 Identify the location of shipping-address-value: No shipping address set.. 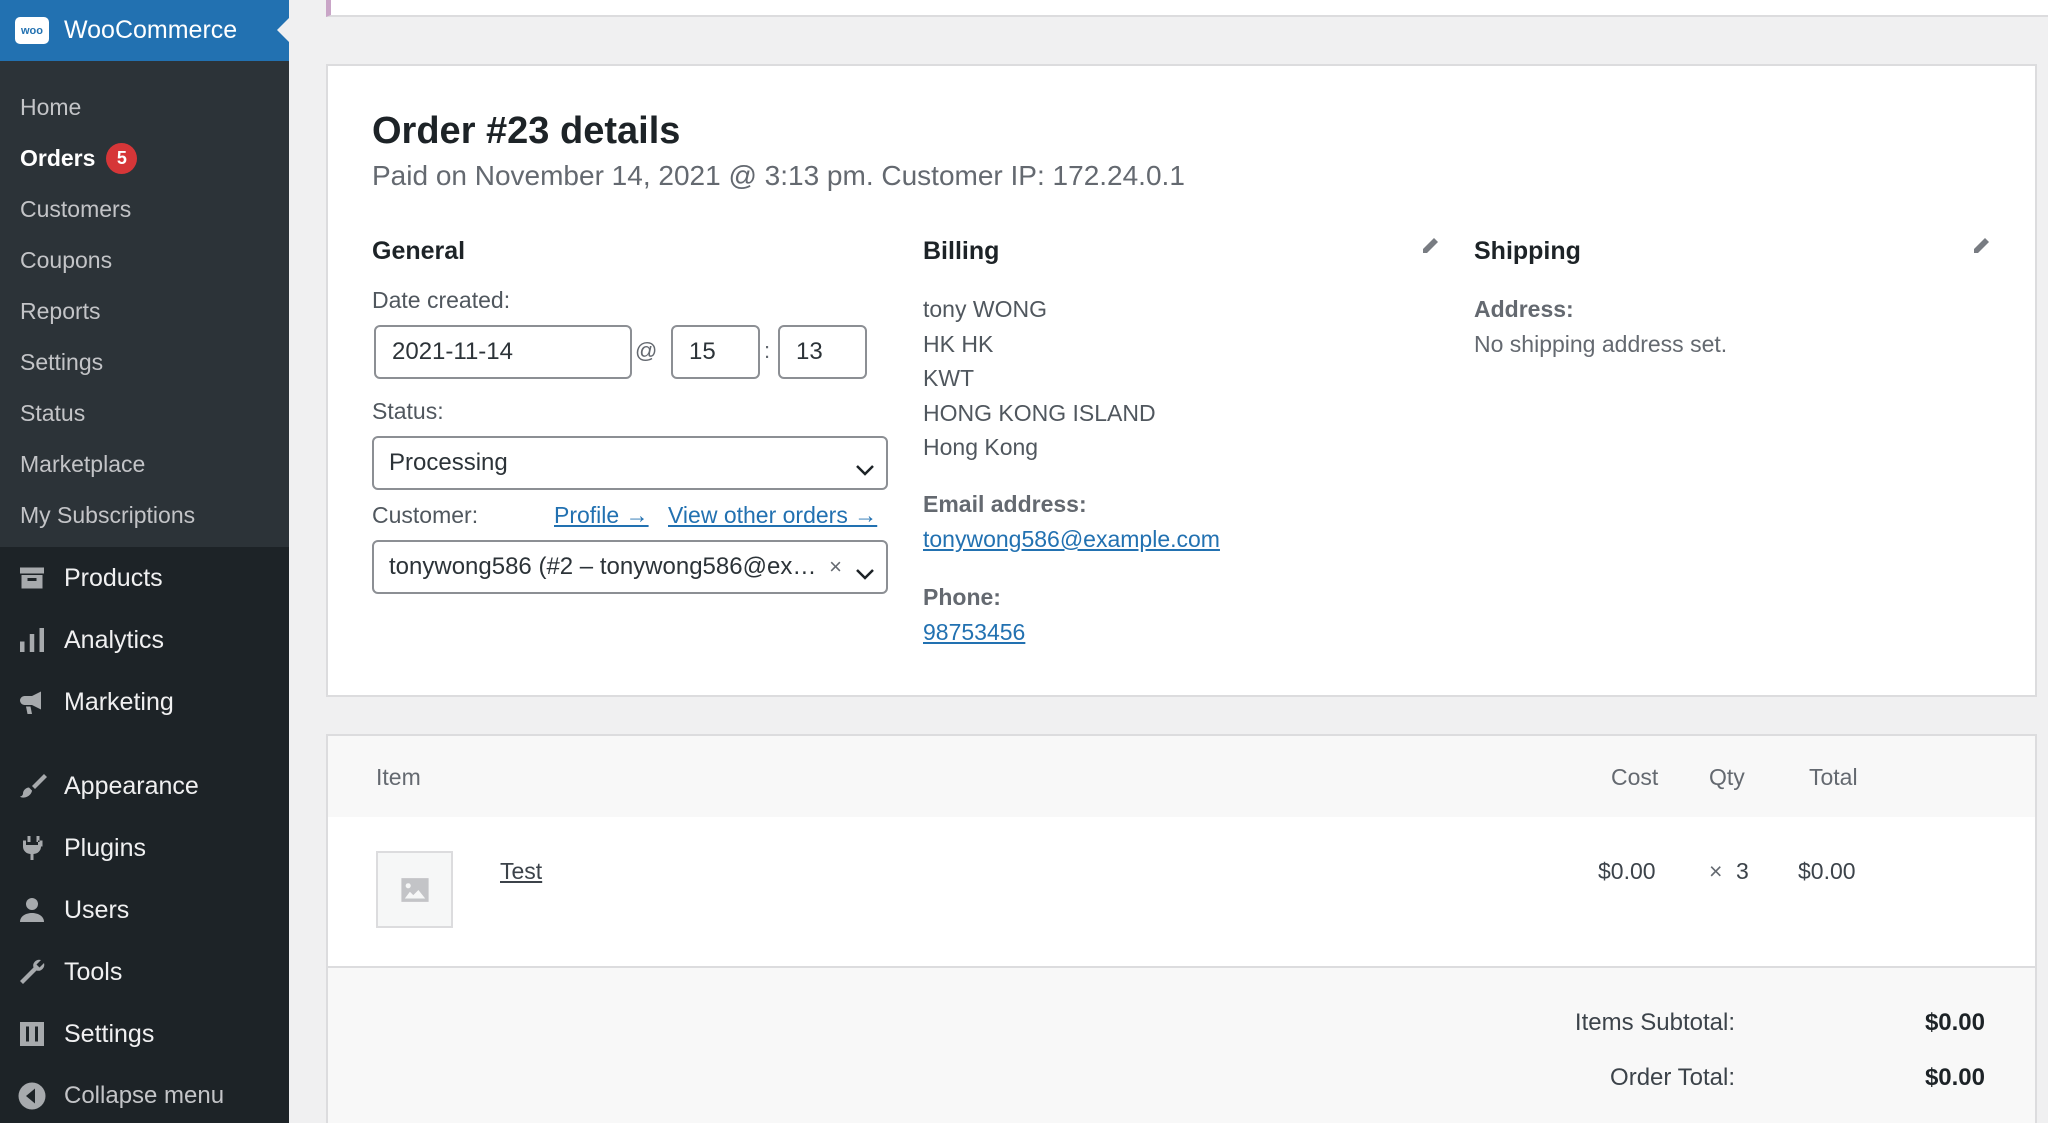
(1601, 344).